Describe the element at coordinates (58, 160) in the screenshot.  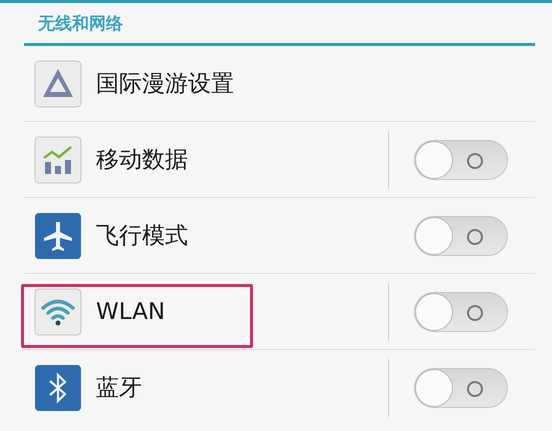
I see `chart-icon` at that location.